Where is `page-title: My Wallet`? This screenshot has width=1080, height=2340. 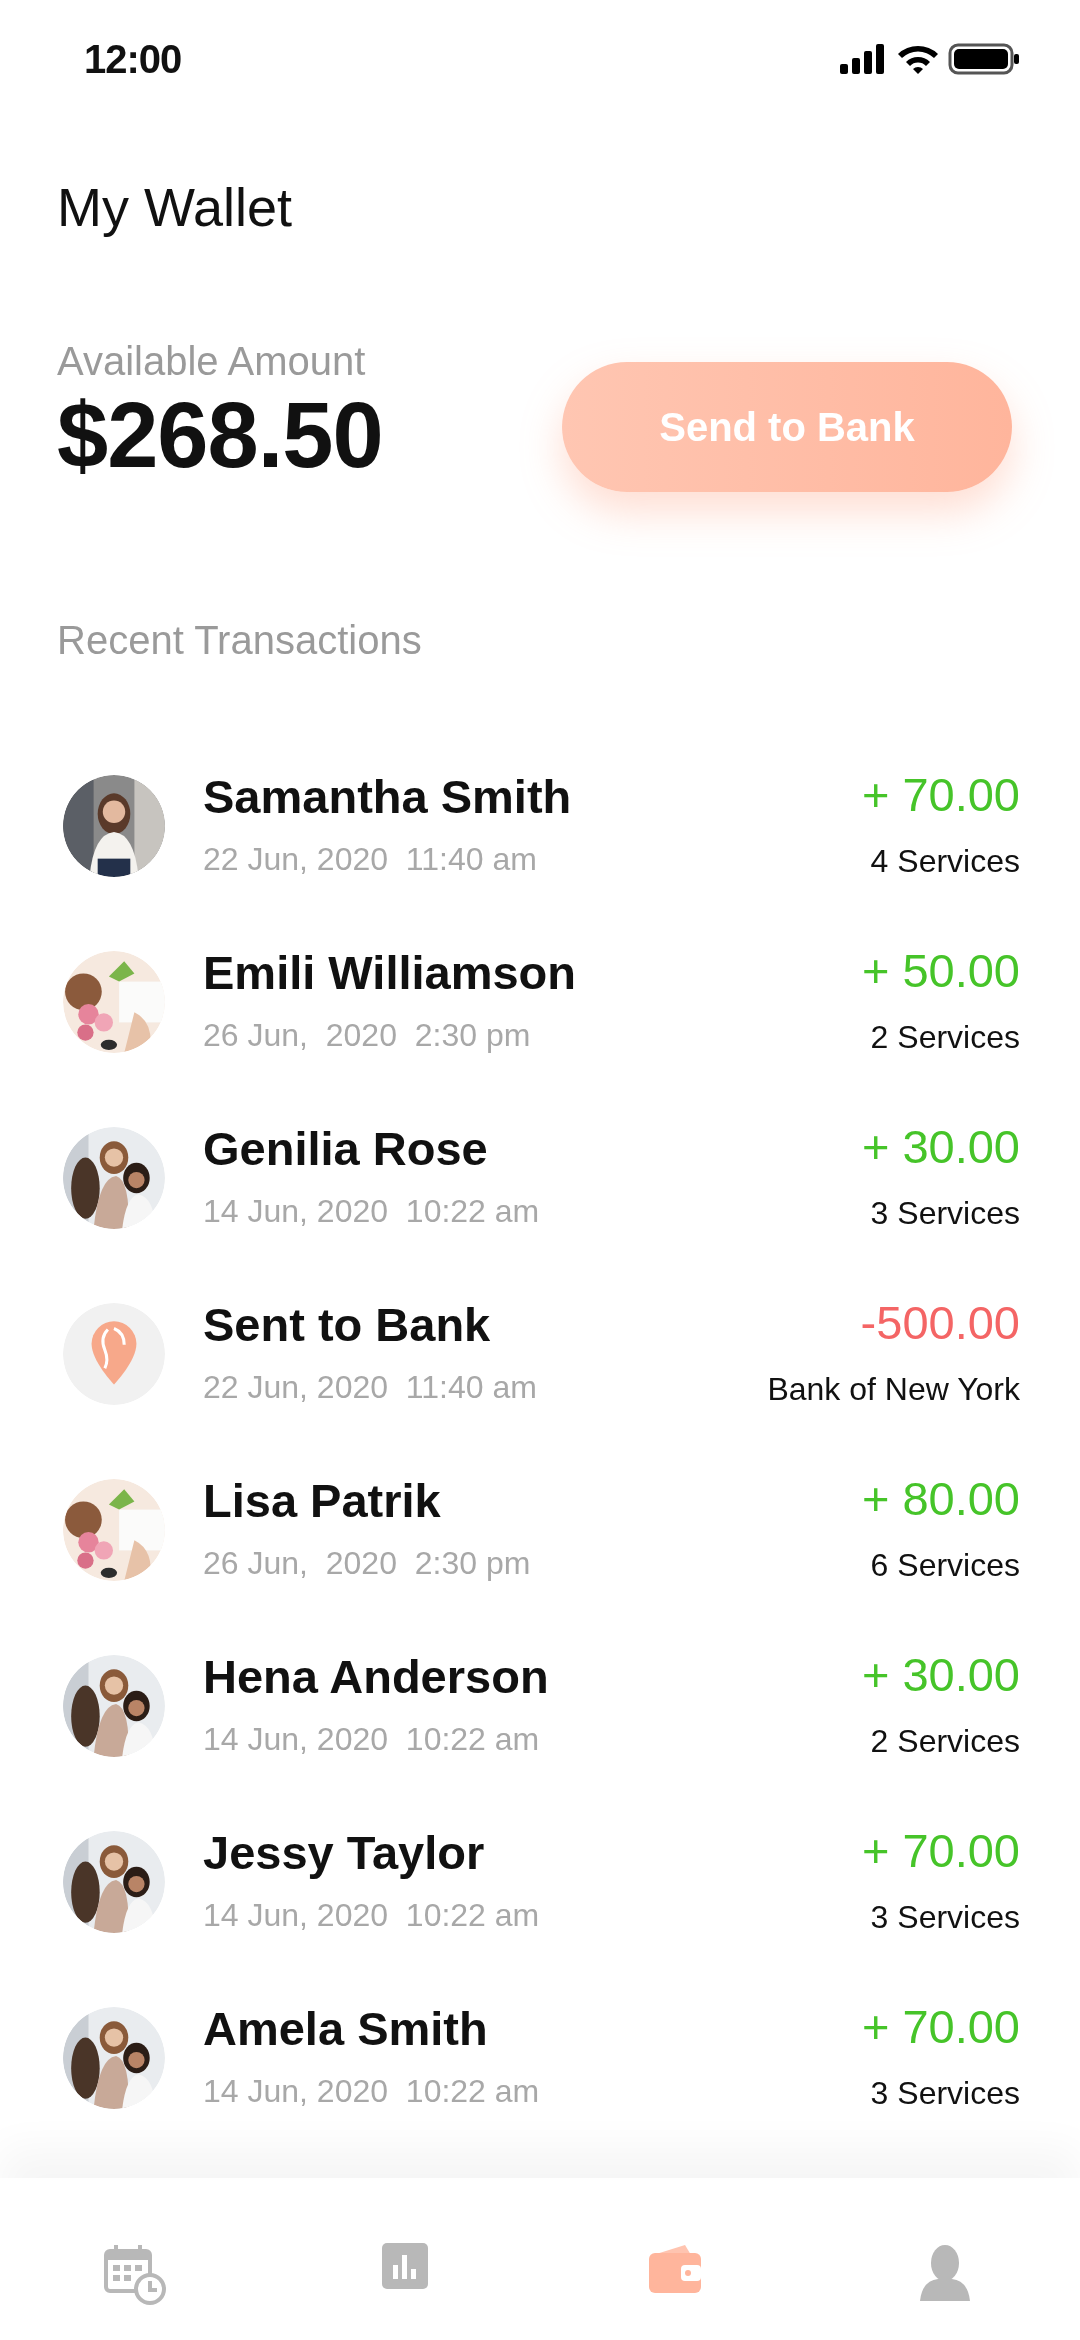
page-title: My Wallet is located at coordinates (175, 207).